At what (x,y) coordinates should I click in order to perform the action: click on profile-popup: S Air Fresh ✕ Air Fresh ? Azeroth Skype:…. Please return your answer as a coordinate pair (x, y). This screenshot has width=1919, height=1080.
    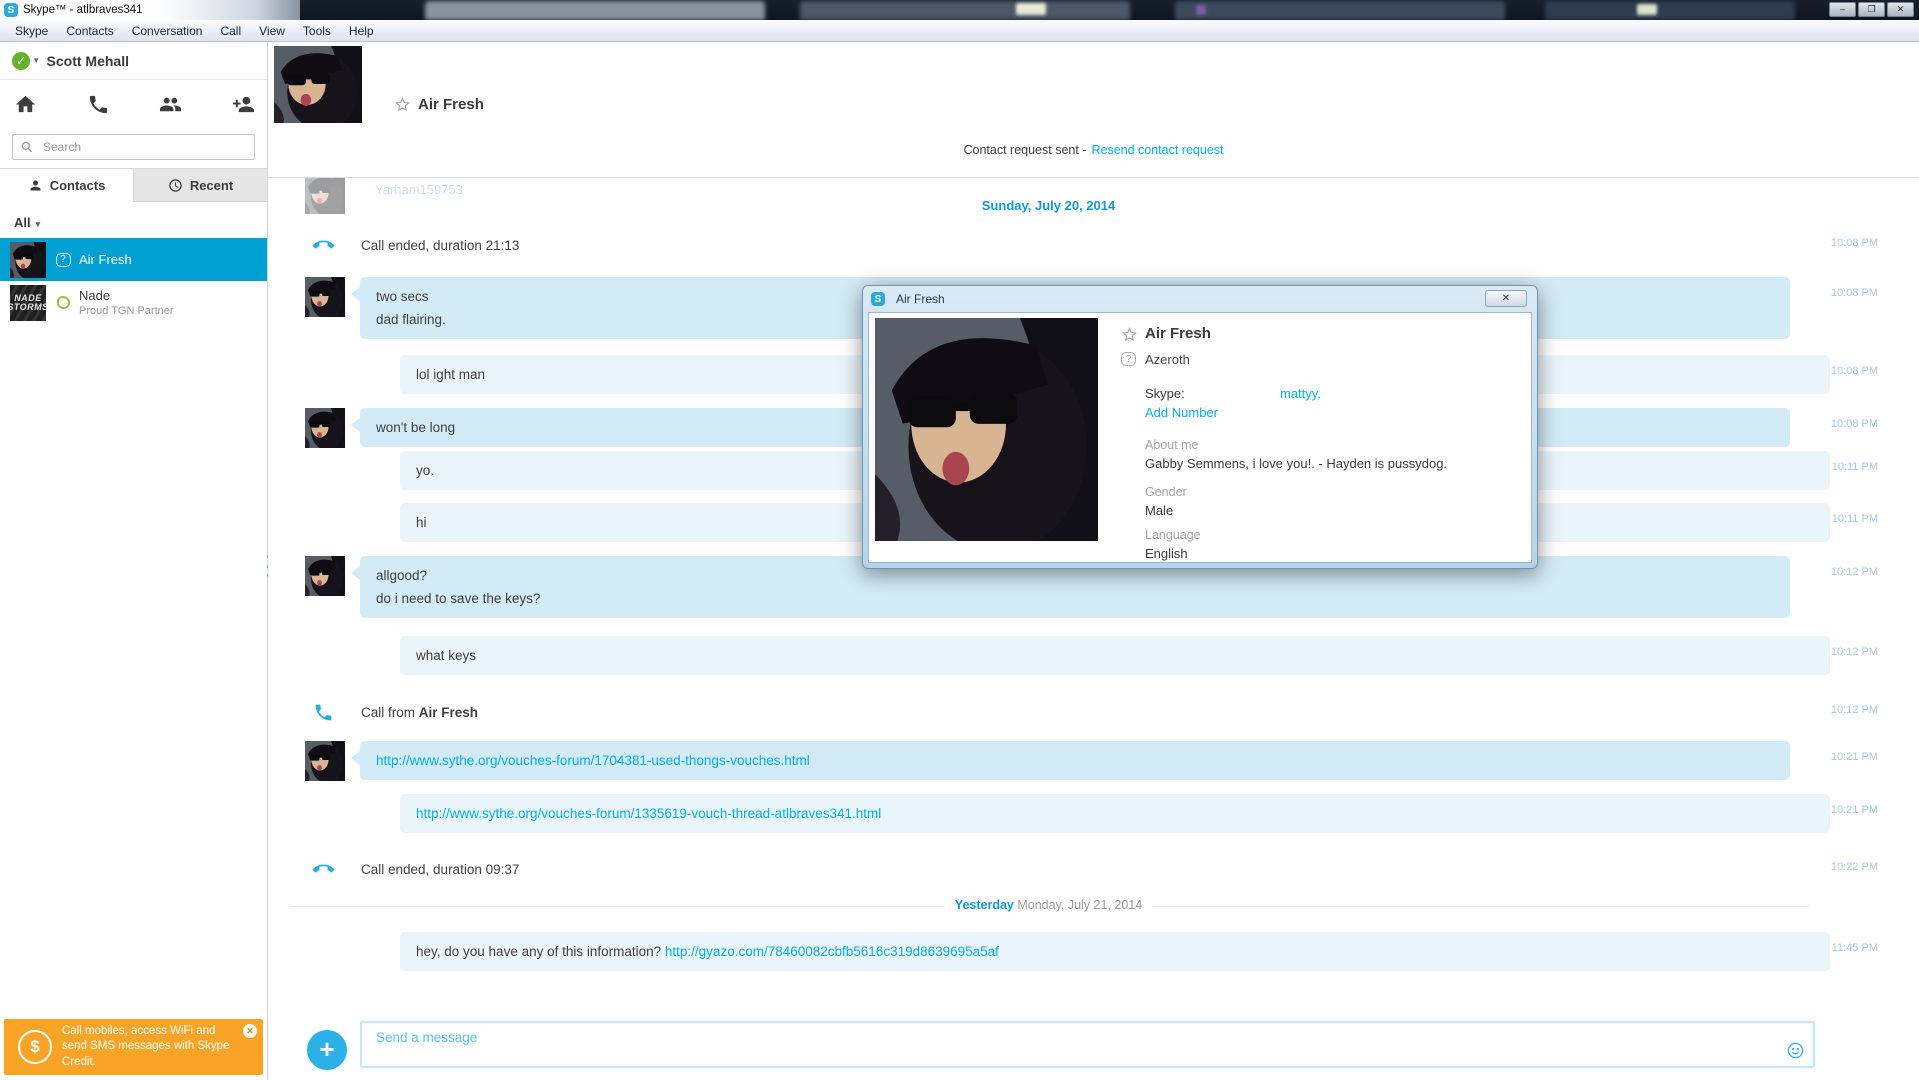
    Looking at the image, I should click on (1200, 427).